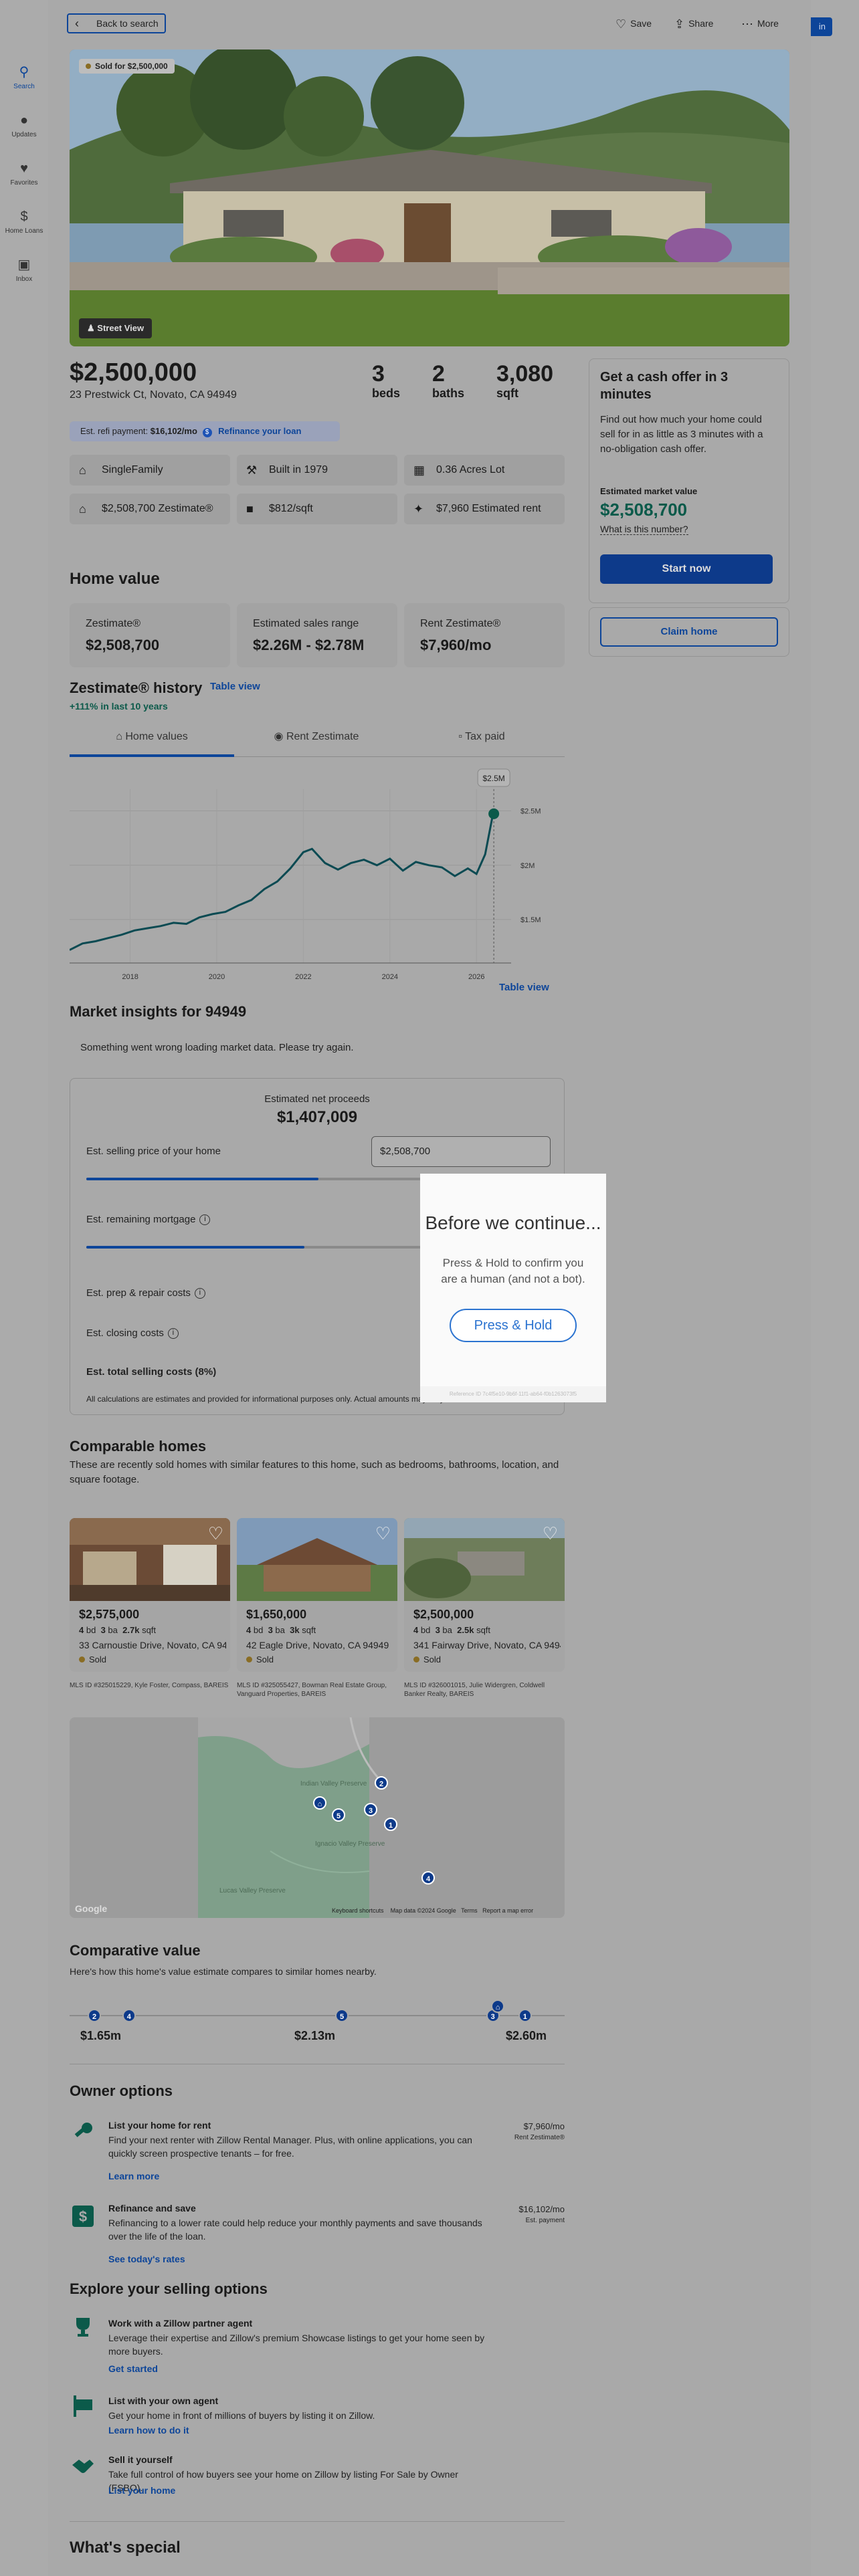 The height and width of the screenshot is (2576, 859). Describe the element at coordinates (319, 1803) in the screenshot. I see `map-pin-home: ⌂` at that location.